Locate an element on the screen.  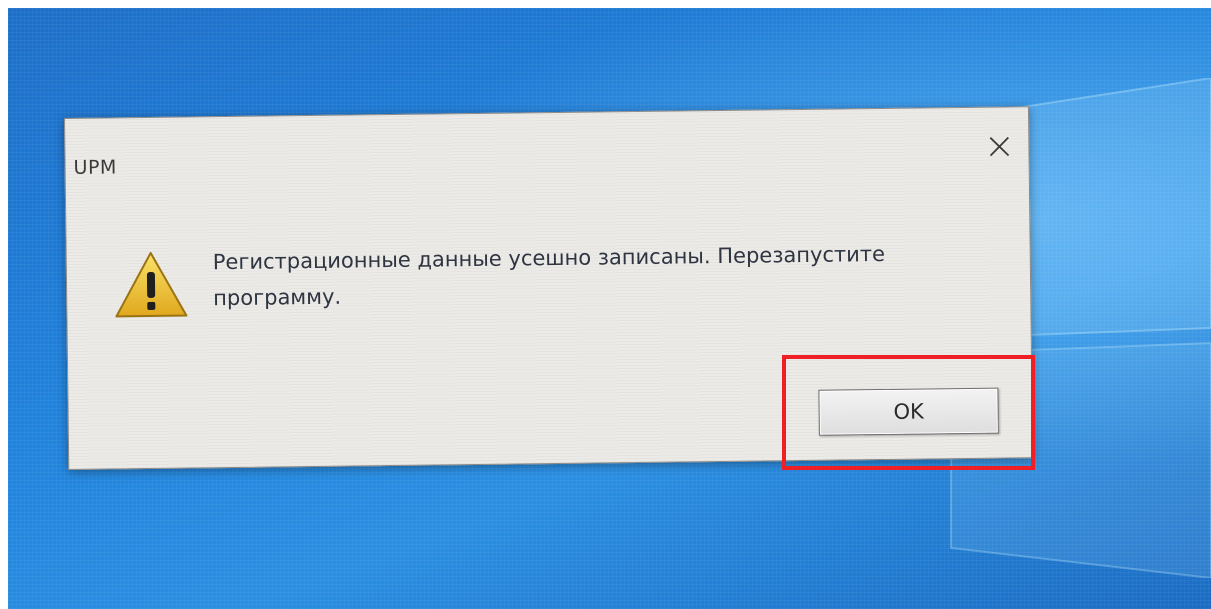
dialog-title: UPM is located at coordinates (95, 167).